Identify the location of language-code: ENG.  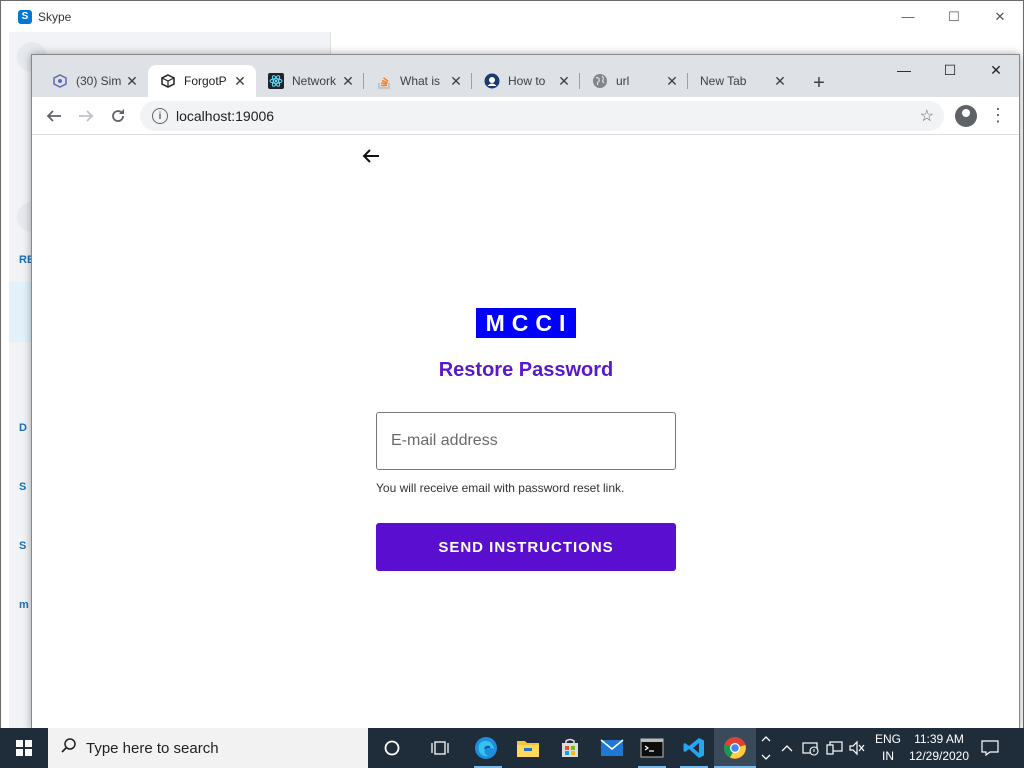
(887, 739).